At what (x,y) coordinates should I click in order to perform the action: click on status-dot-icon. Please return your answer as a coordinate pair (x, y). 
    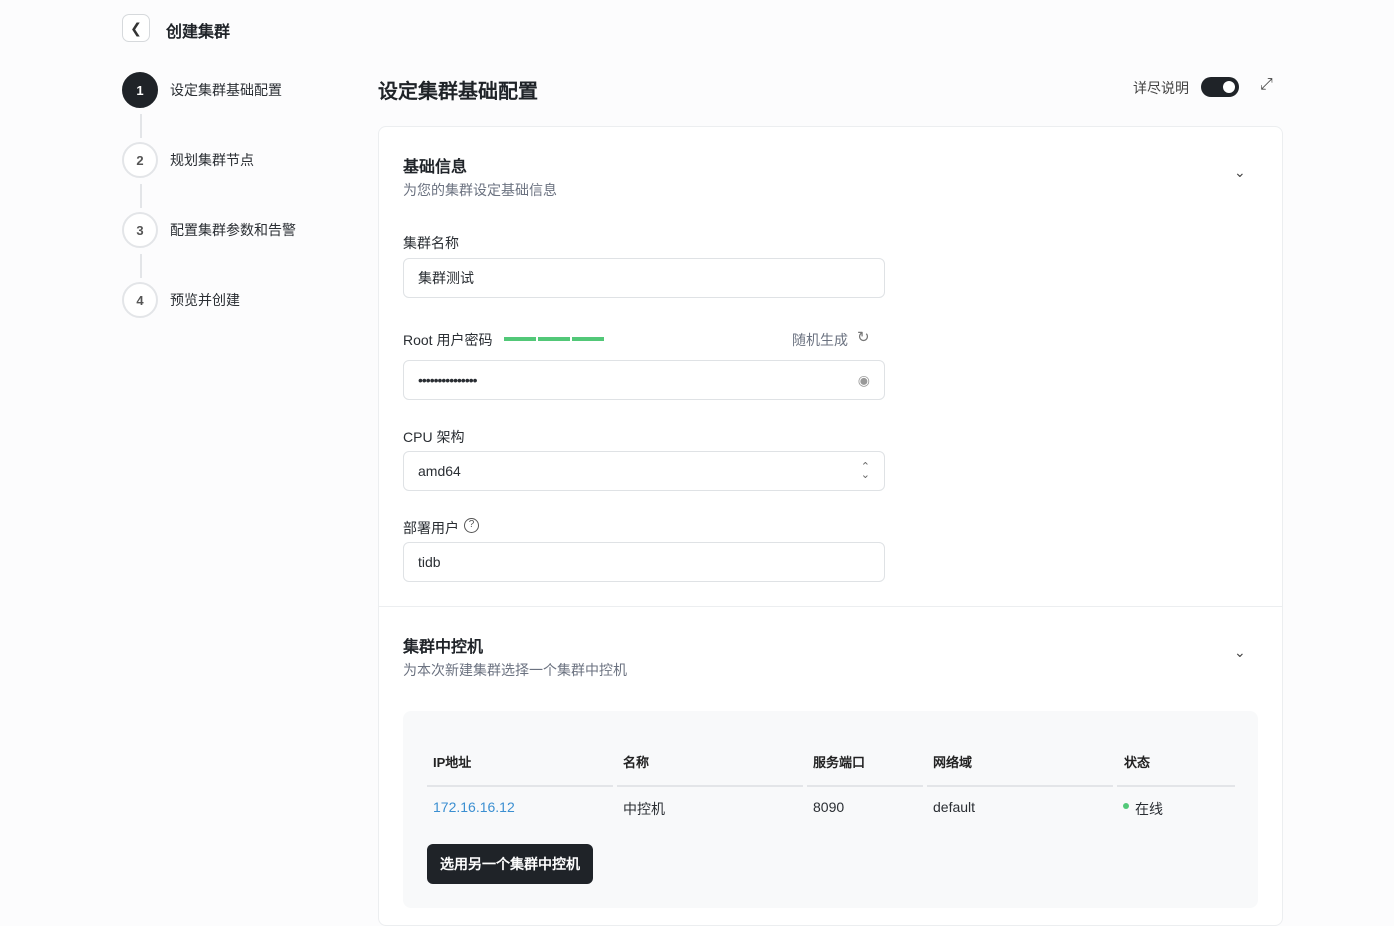
    Looking at the image, I should click on (1126, 806).